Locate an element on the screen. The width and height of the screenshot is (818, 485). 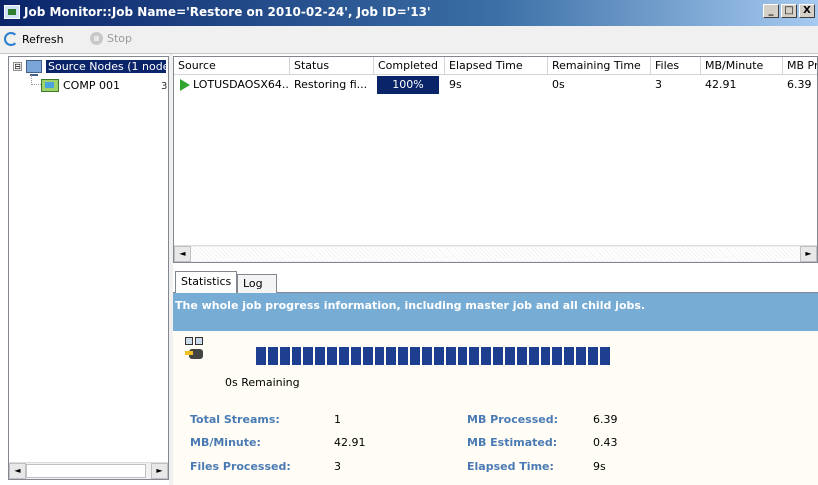
cell-mb-processed: 6.39 is located at coordinates (799, 84).